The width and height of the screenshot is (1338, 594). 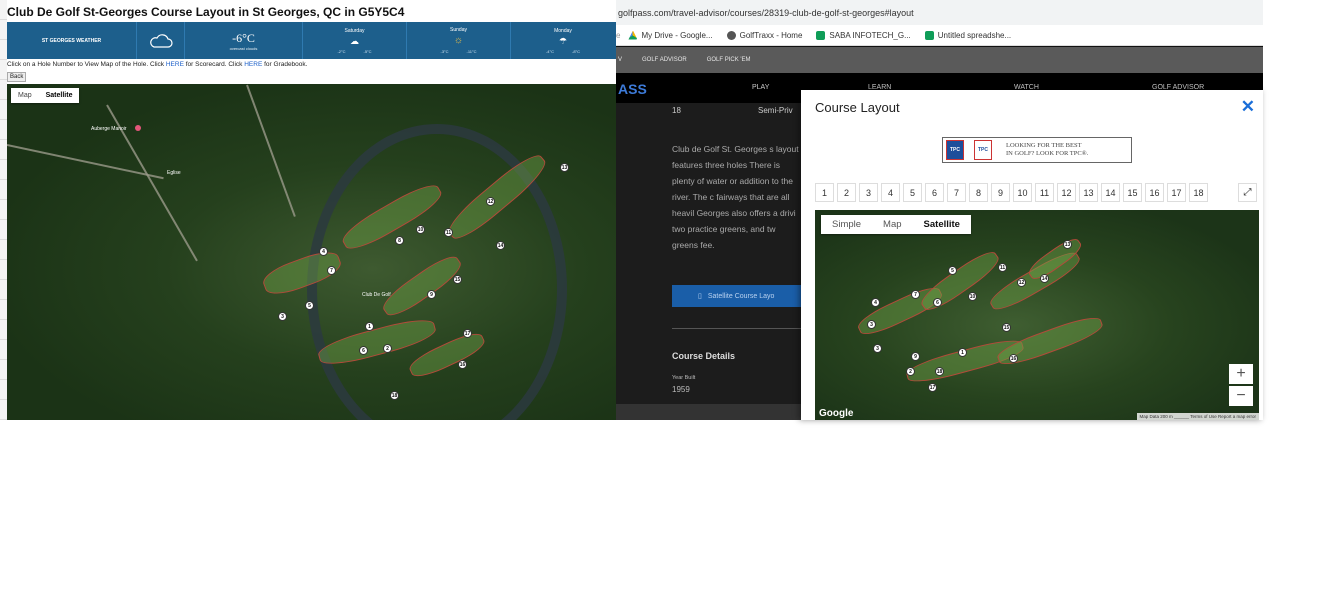 What do you see at coordinates (775, 110) in the screenshot?
I see `access-type: Semi-Priv` at bounding box center [775, 110].